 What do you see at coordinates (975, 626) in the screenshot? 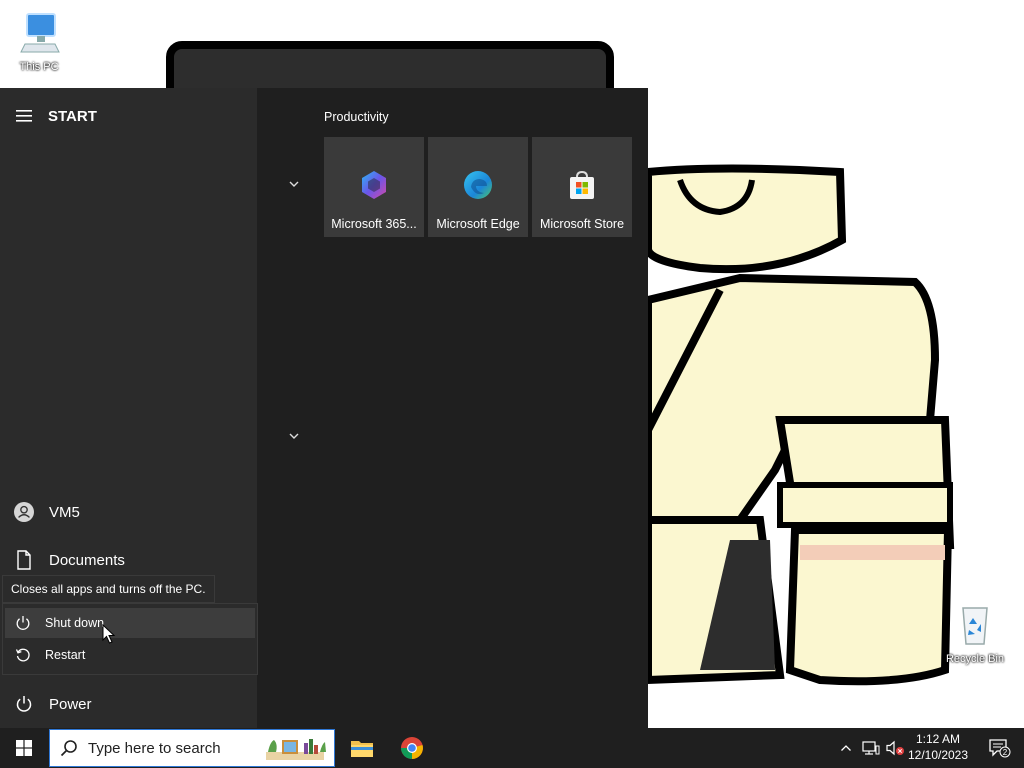
I see `recycle-bin-icon` at bounding box center [975, 626].